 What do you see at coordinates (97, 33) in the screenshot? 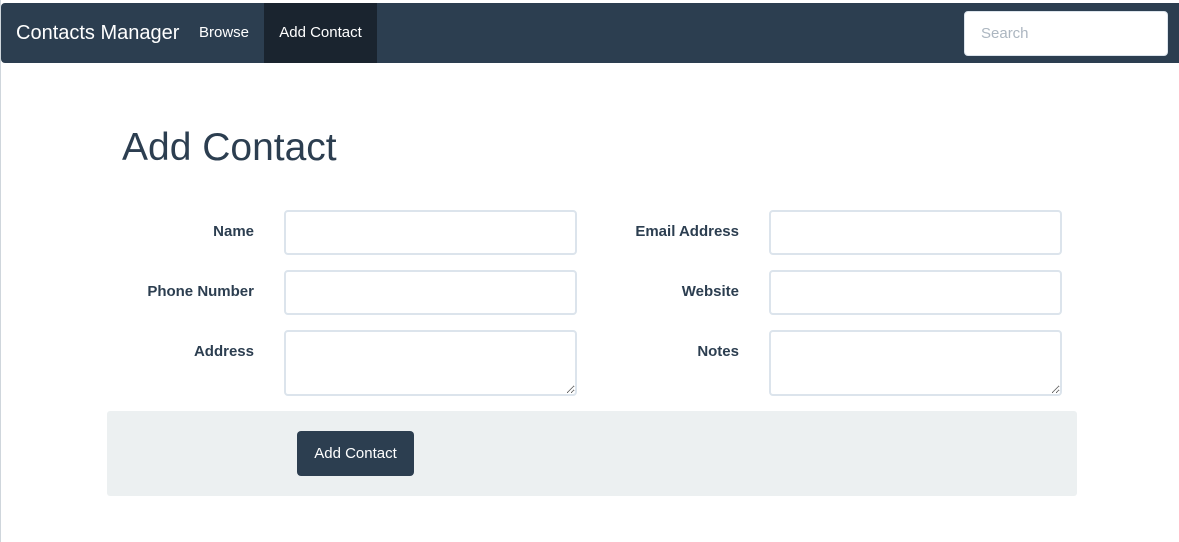
I see `brand-link: Contacts Manager` at bounding box center [97, 33].